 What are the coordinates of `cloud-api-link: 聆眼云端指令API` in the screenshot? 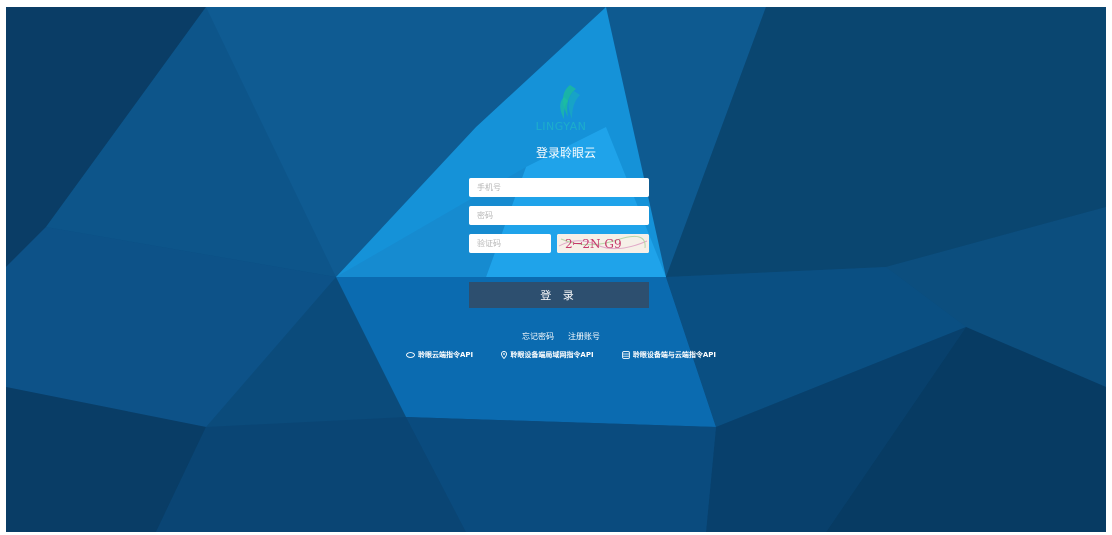 It's located at (439, 355).